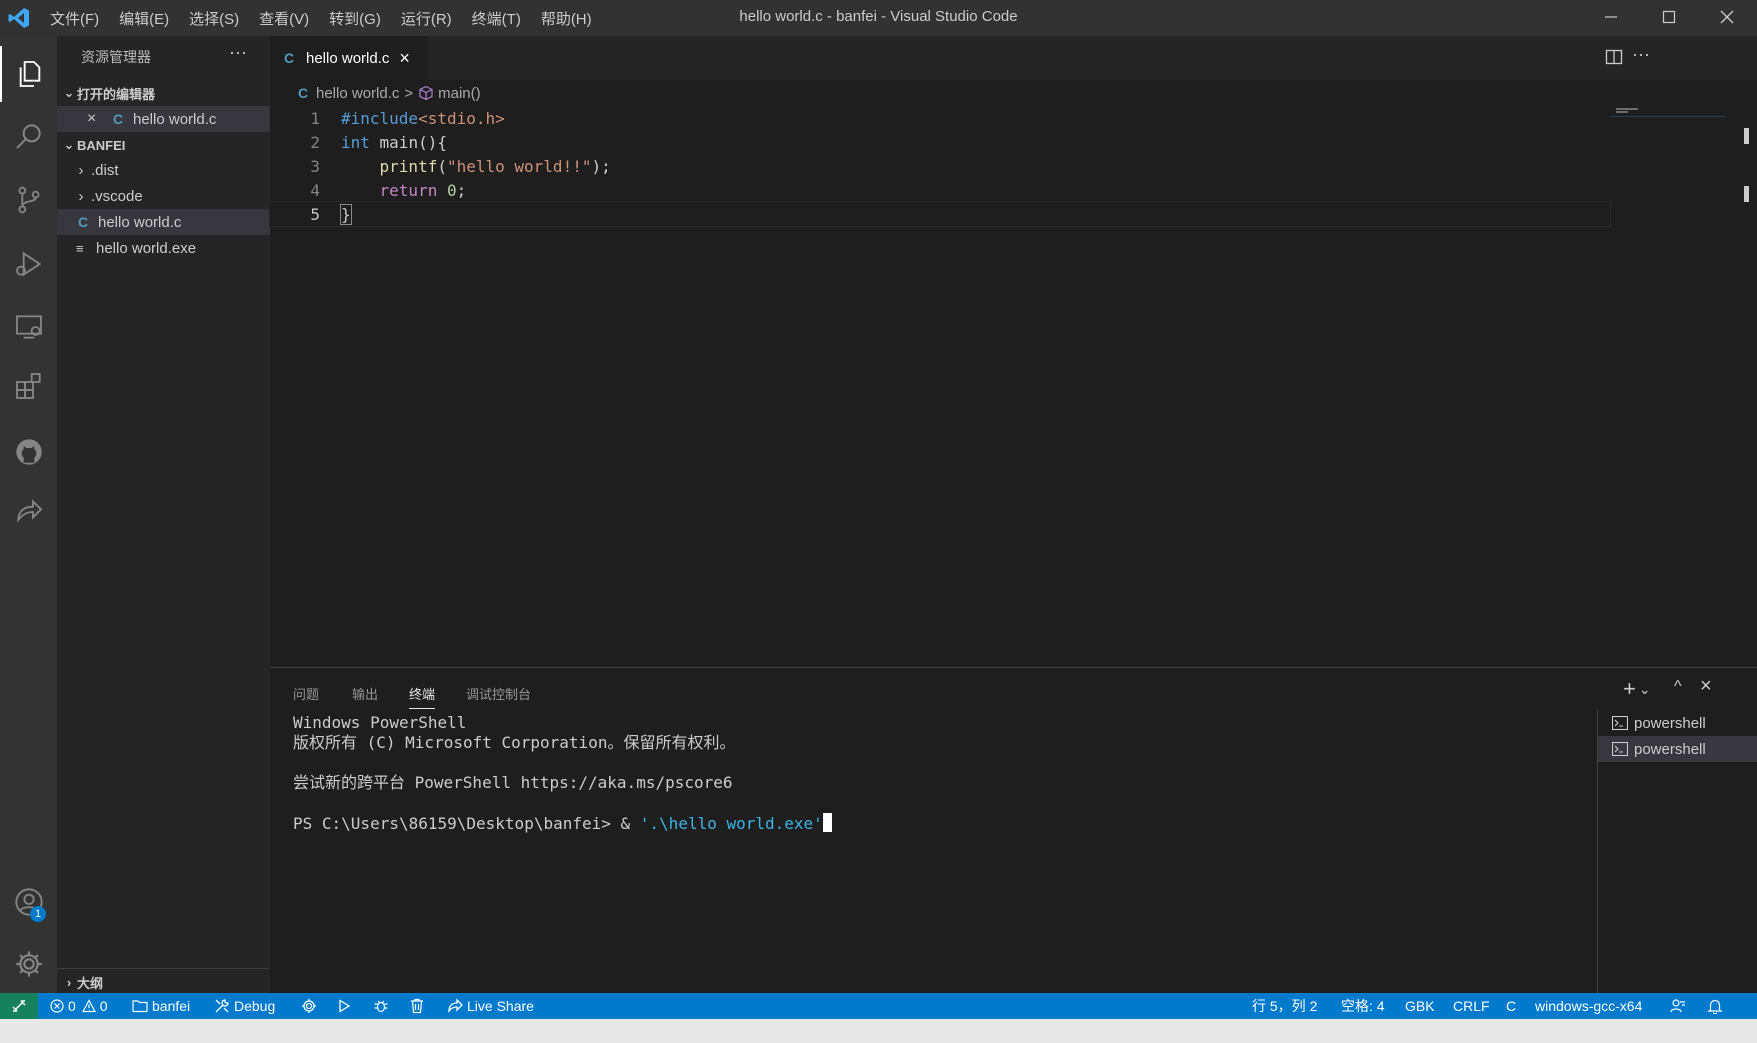 The image size is (1757, 1043). What do you see at coordinates (163, 170) in the screenshot?
I see `tree-item-dist: › .dist` at bounding box center [163, 170].